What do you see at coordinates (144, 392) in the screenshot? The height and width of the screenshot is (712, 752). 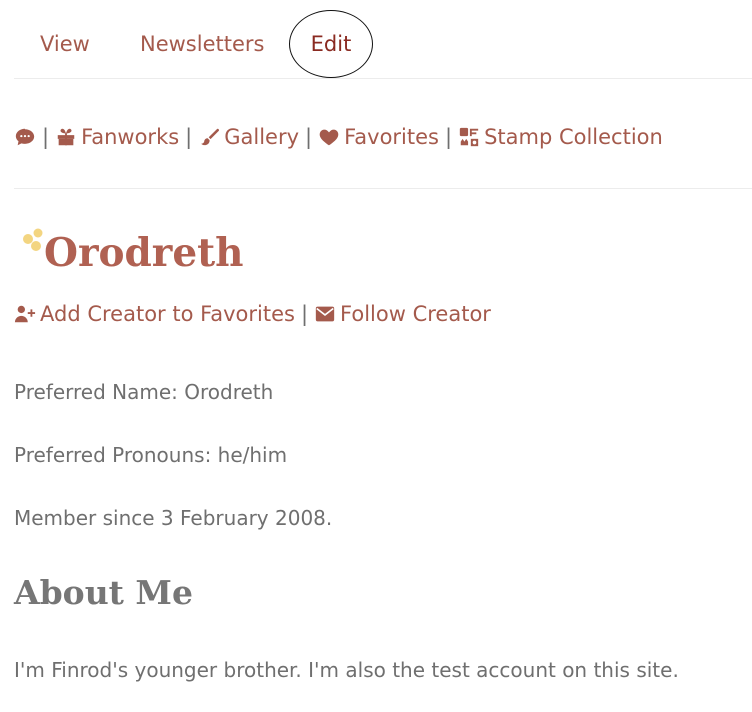 I see `preferred-name: Preferred Name: Orodreth` at bounding box center [144, 392].